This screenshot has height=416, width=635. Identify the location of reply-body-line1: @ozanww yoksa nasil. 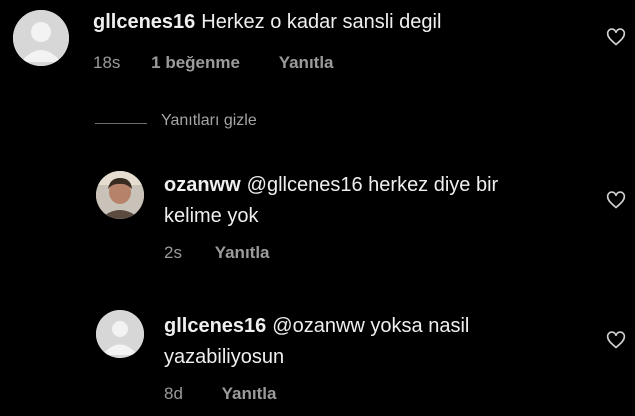
(371, 326).